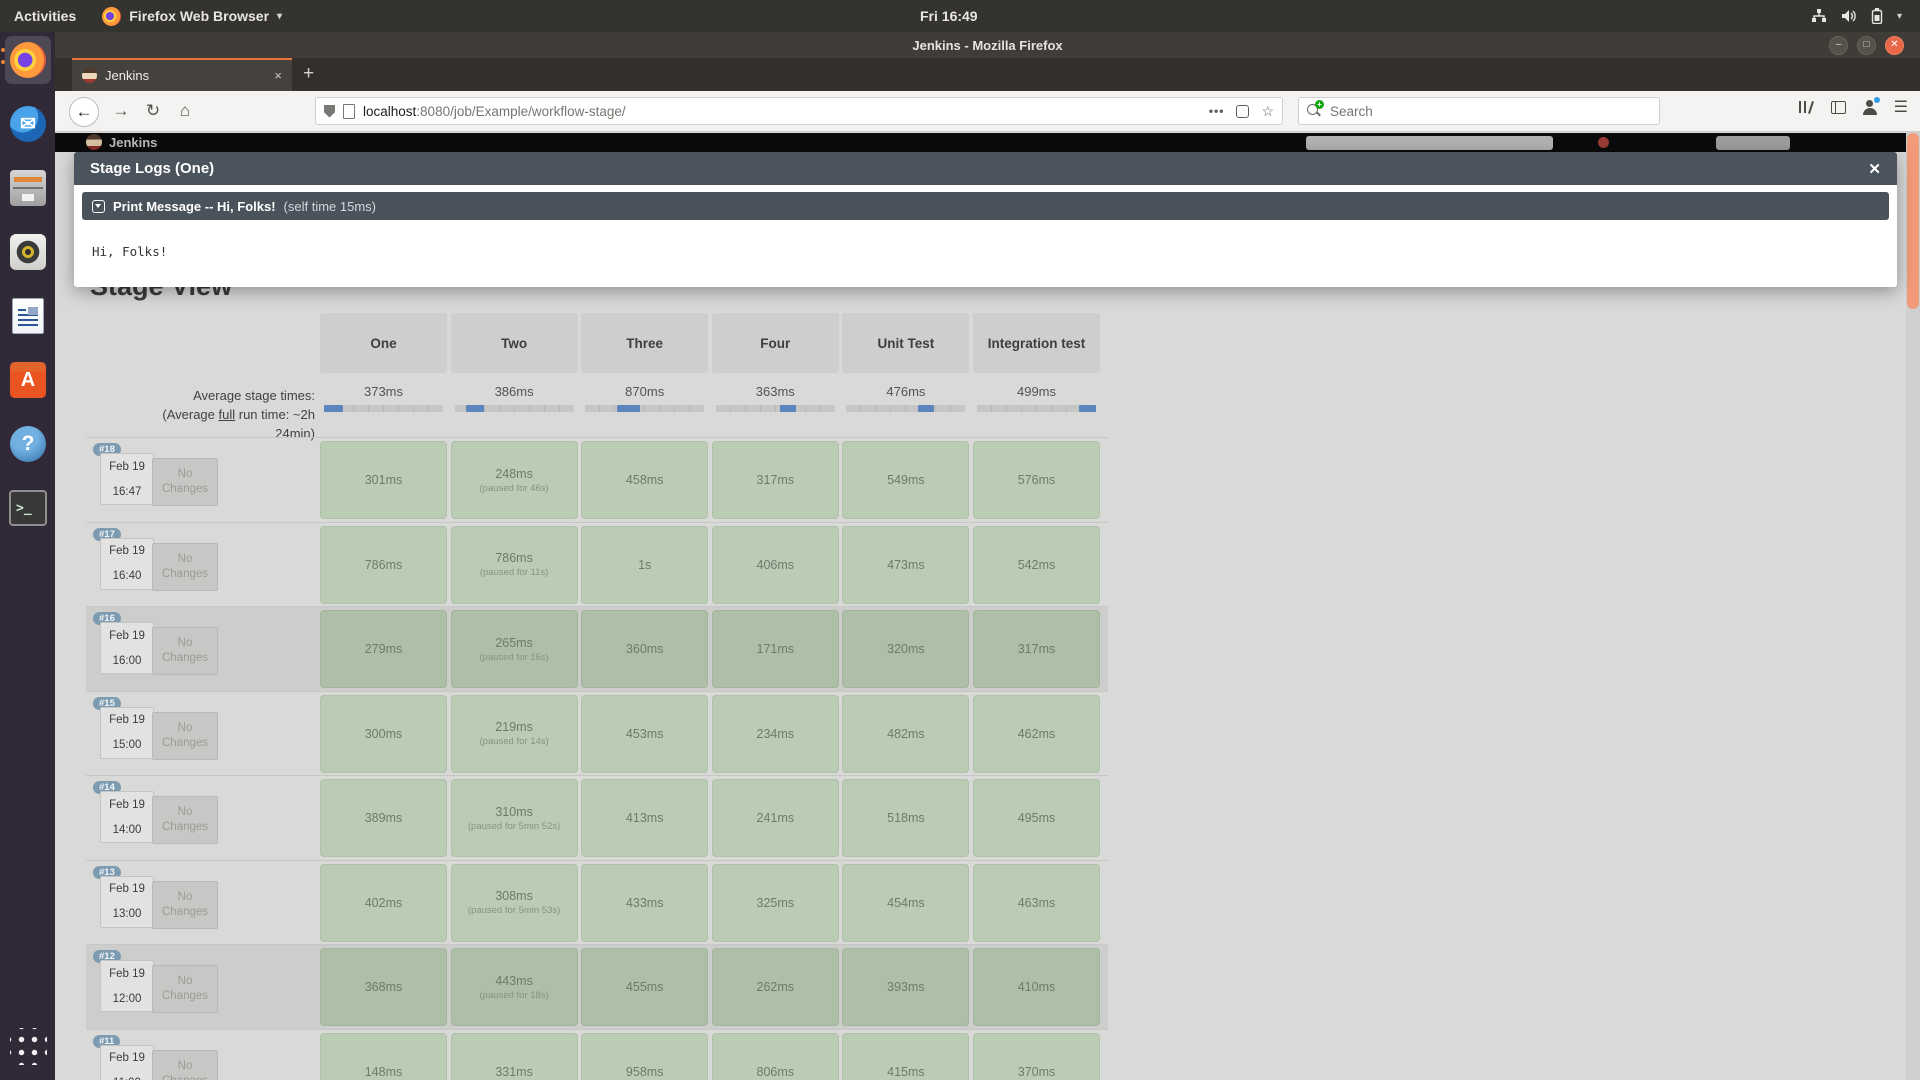 Image resolution: width=1920 pixels, height=1080 pixels. Describe the element at coordinates (645, 987) in the screenshot. I see `stage-cell: 455ms` at that location.